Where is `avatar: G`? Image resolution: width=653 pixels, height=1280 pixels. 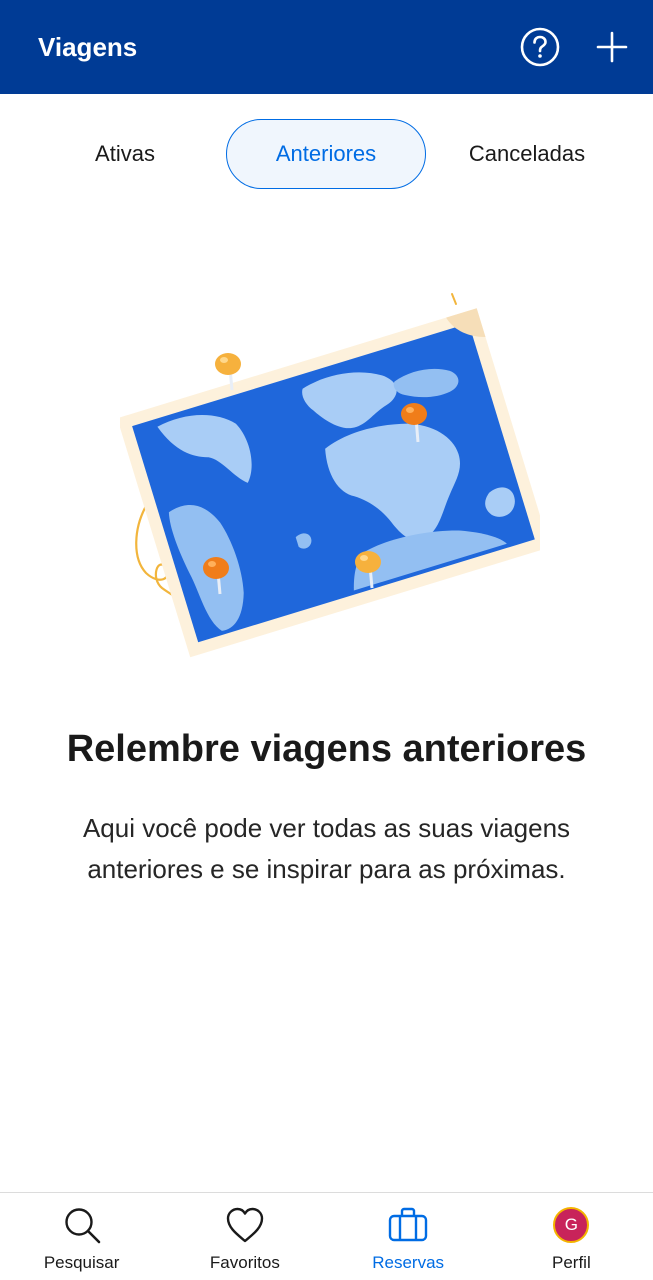 avatar: G is located at coordinates (571, 1225).